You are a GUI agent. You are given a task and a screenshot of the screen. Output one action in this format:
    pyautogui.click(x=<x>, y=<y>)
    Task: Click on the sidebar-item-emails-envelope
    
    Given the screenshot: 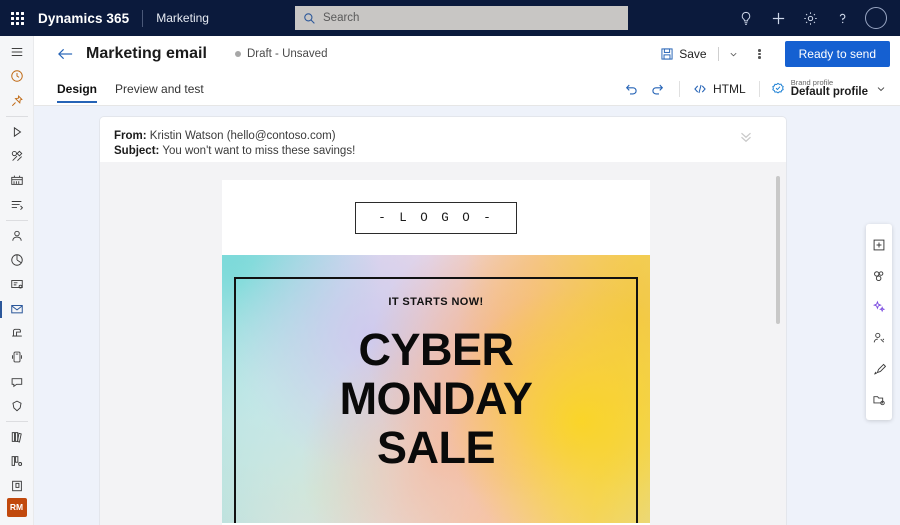 What is the action you would take?
    pyautogui.click(x=17, y=309)
    